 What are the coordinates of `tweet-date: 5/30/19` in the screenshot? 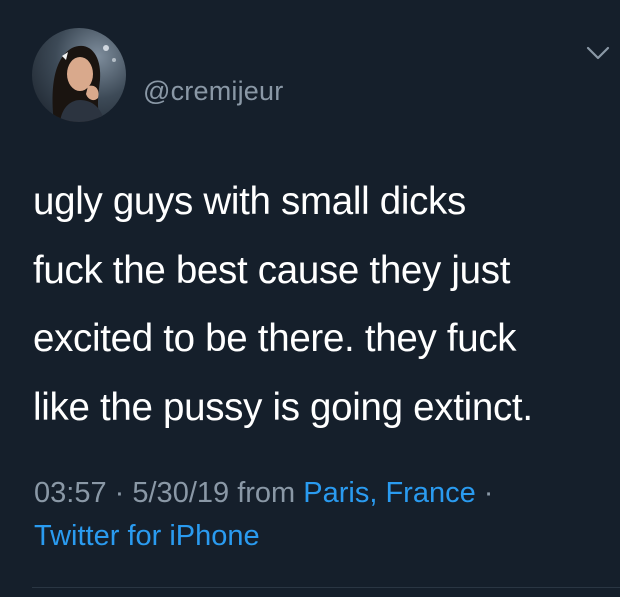 It's located at (181, 493).